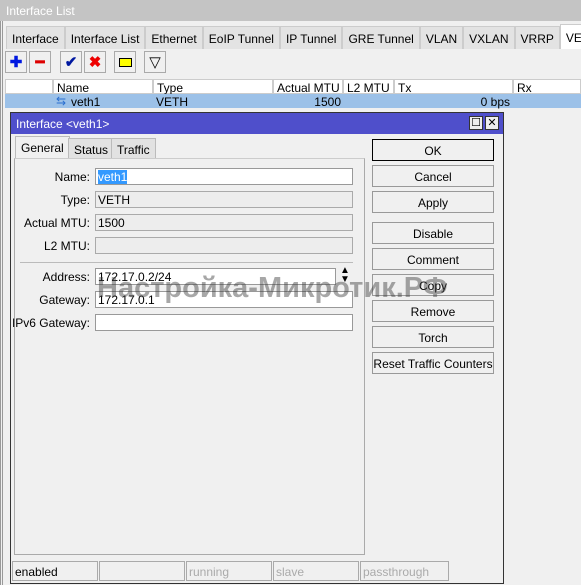 The height and width of the screenshot is (585, 581). I want to click on disable-button: ✖, so click(95, 62).